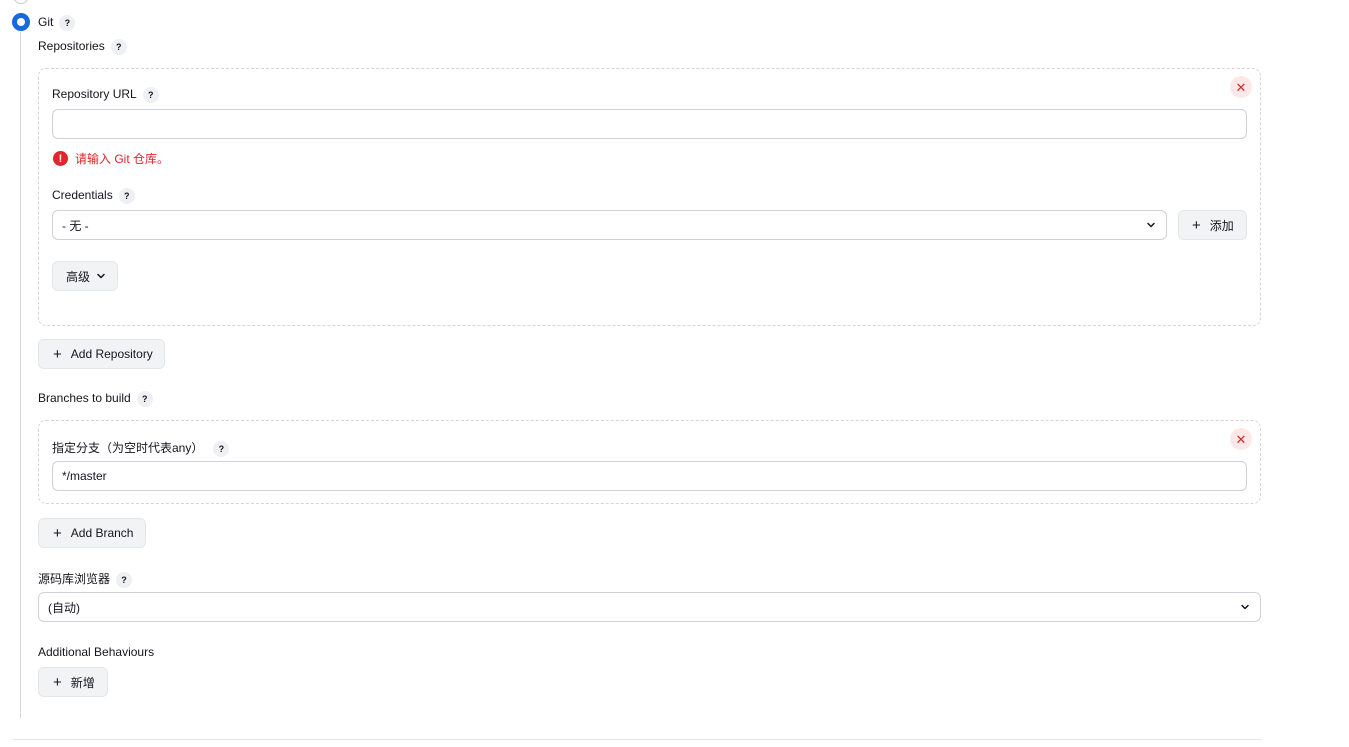 This screenshot has width=1349, height=747. I want to click on behaviours-label: Additional Behaviours, so click(96, 652).